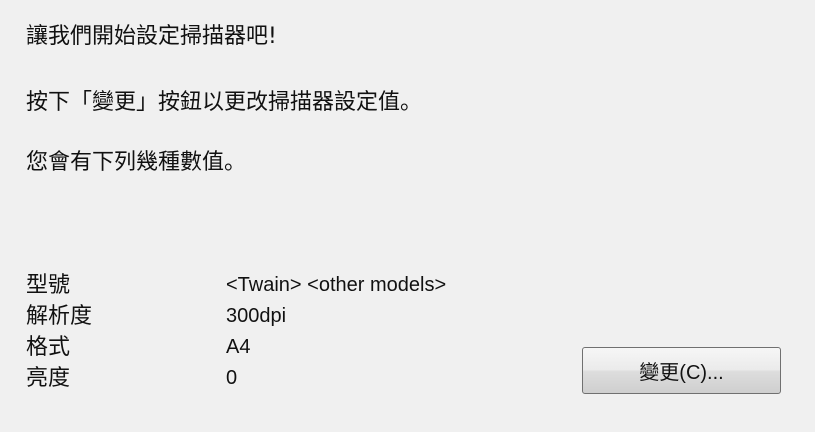  Describe the element at coordinates (48, 378) in the screenshot. I see `setting-label-brightness: 亮度` at that location.